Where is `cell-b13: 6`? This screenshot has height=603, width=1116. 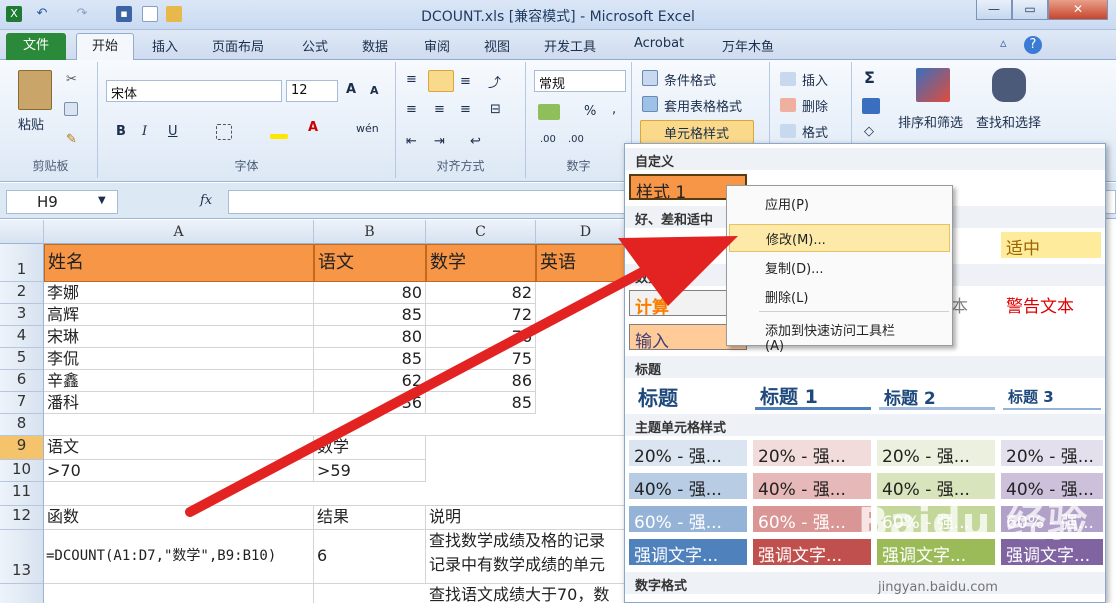
cell-b13: 6 is located at coordinates (370, 557).